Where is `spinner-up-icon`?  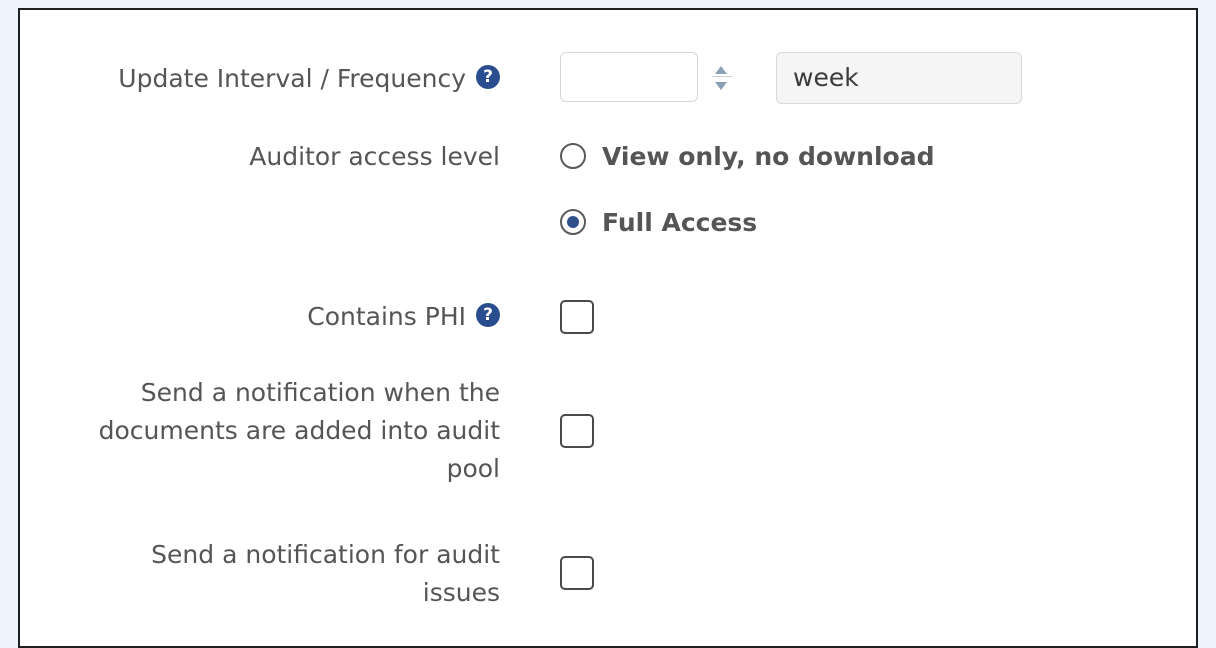
spinner-up-icon is located at coordinates (721, 70).